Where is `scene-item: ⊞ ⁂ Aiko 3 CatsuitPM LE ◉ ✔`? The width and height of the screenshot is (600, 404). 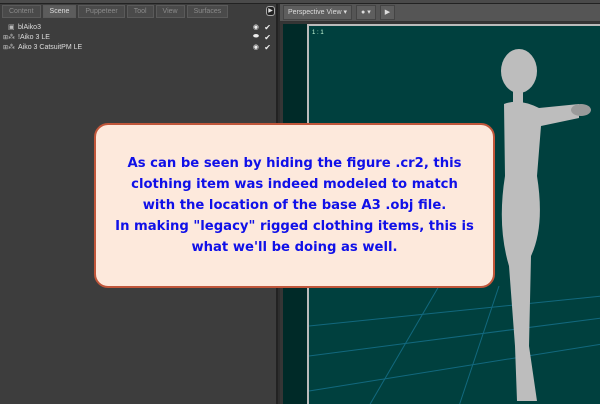 scene-item: ⊞ ⁂ Aiko 3 CatsuitPM LE ◉ ✔ is located at coordinates (139, 47).